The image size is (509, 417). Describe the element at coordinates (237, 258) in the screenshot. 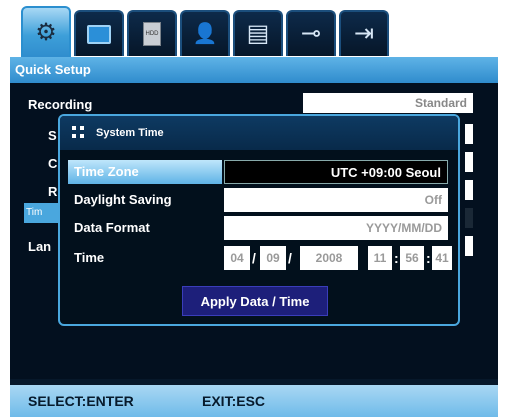

I see `month-field: 04` at that location.